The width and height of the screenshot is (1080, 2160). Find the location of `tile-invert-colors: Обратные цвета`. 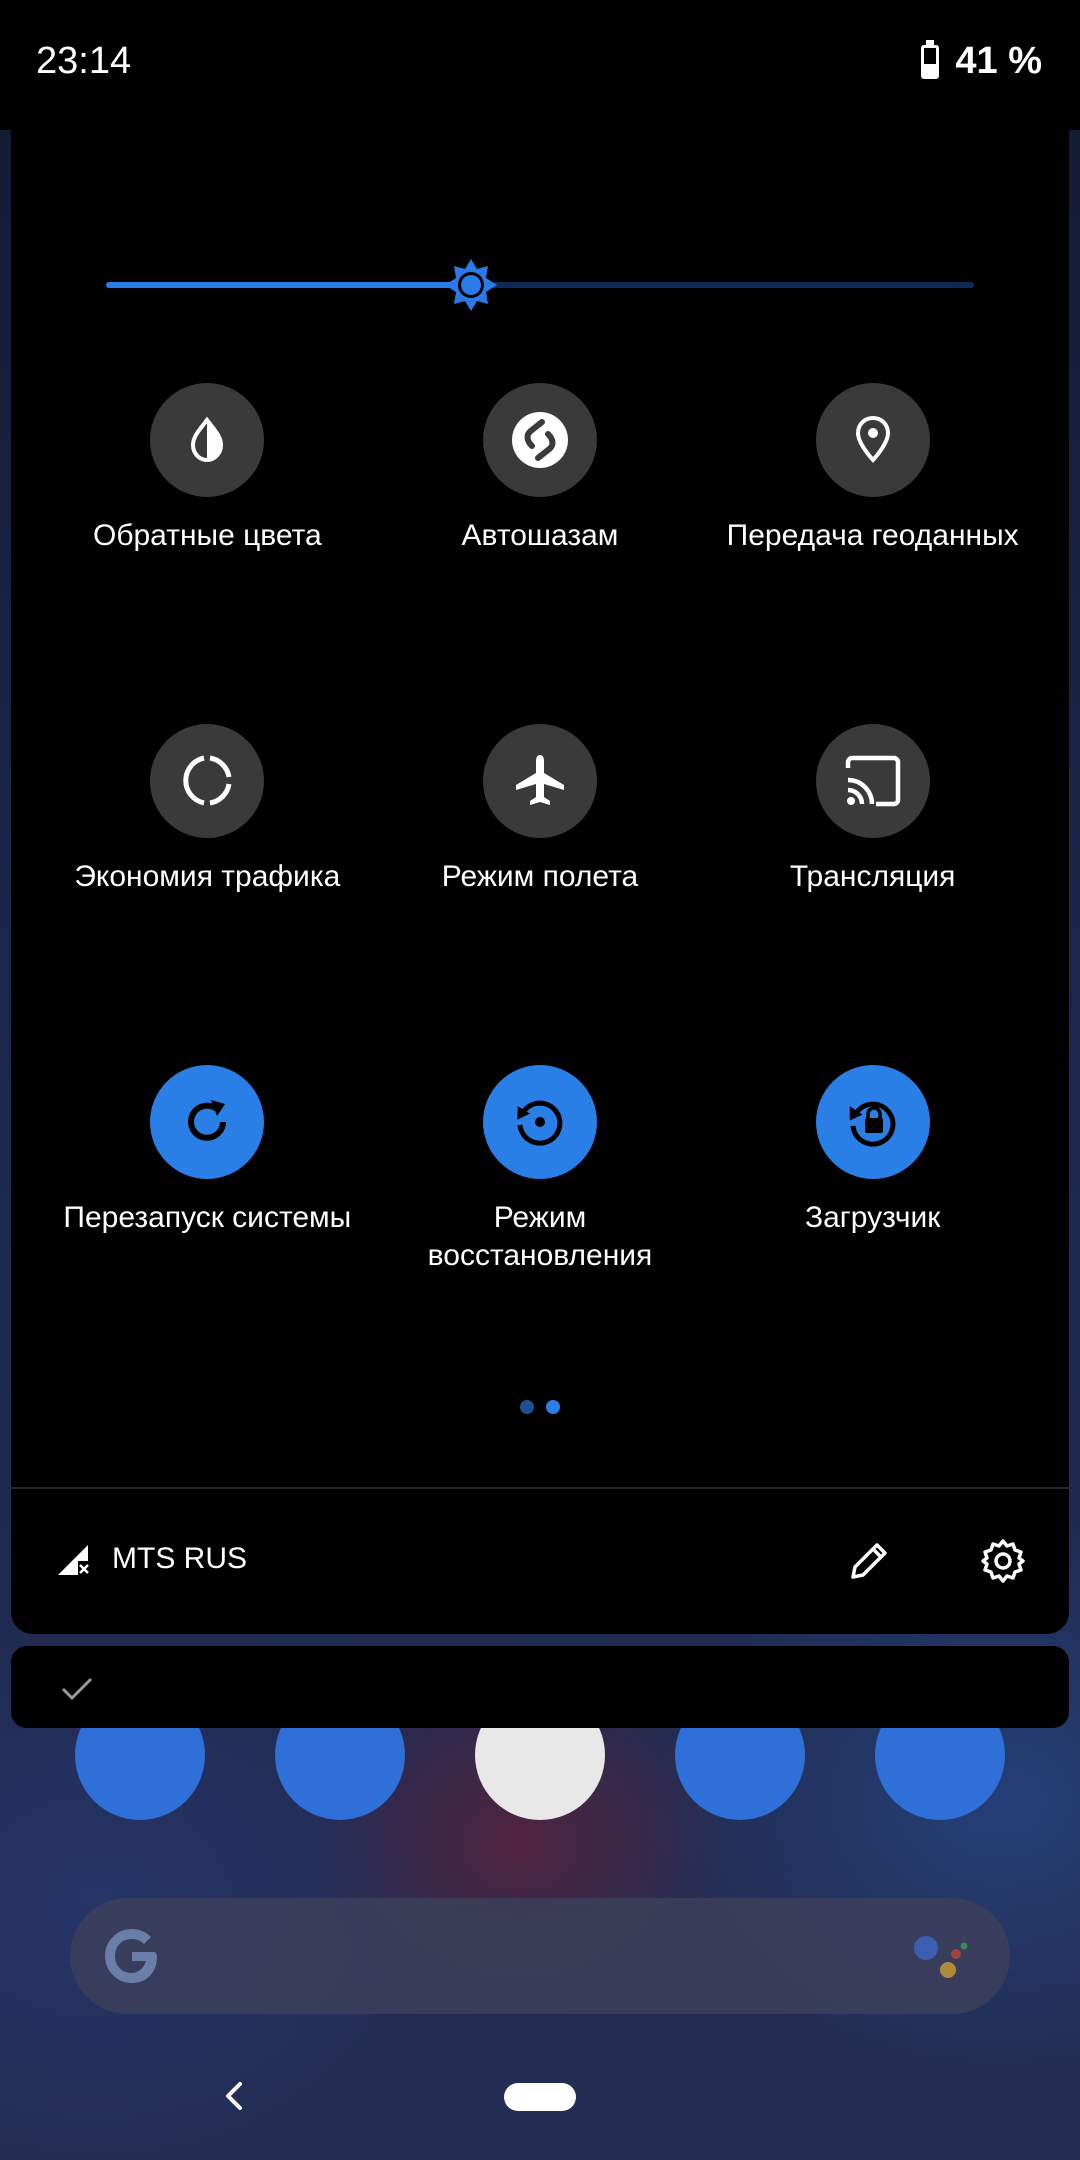

tile-invert-colors: Обратные цвета is located at coordinates (207, 553).